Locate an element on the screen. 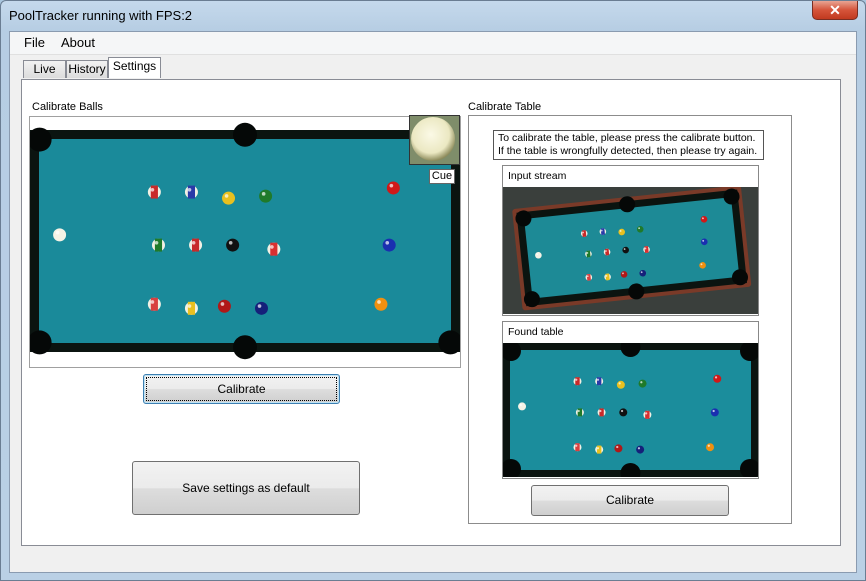 This screenshot has height=581, width=866. calibrate-table-button: Calibrate is located at coordinates (630, 500).